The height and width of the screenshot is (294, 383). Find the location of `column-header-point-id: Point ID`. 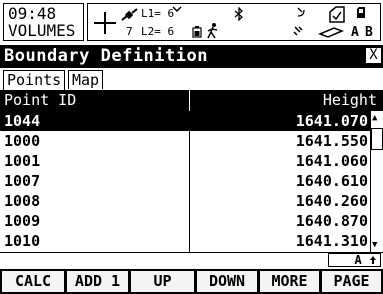

column-header-point-id: Point ID is located at coordinates (40, 100).